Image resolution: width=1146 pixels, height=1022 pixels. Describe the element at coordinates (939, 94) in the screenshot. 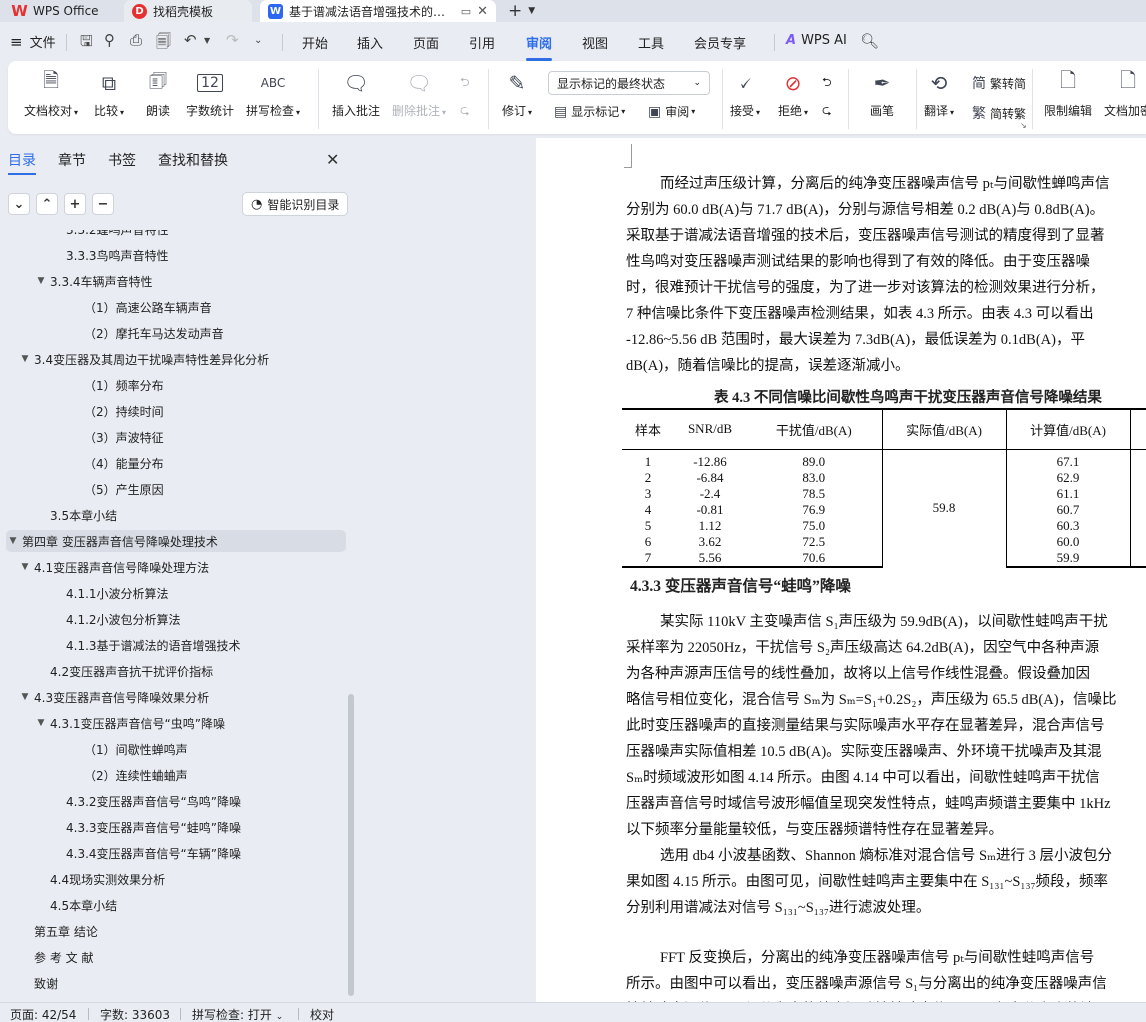

I see `translate-button: ⟲ 翻译 ▾` at that location.